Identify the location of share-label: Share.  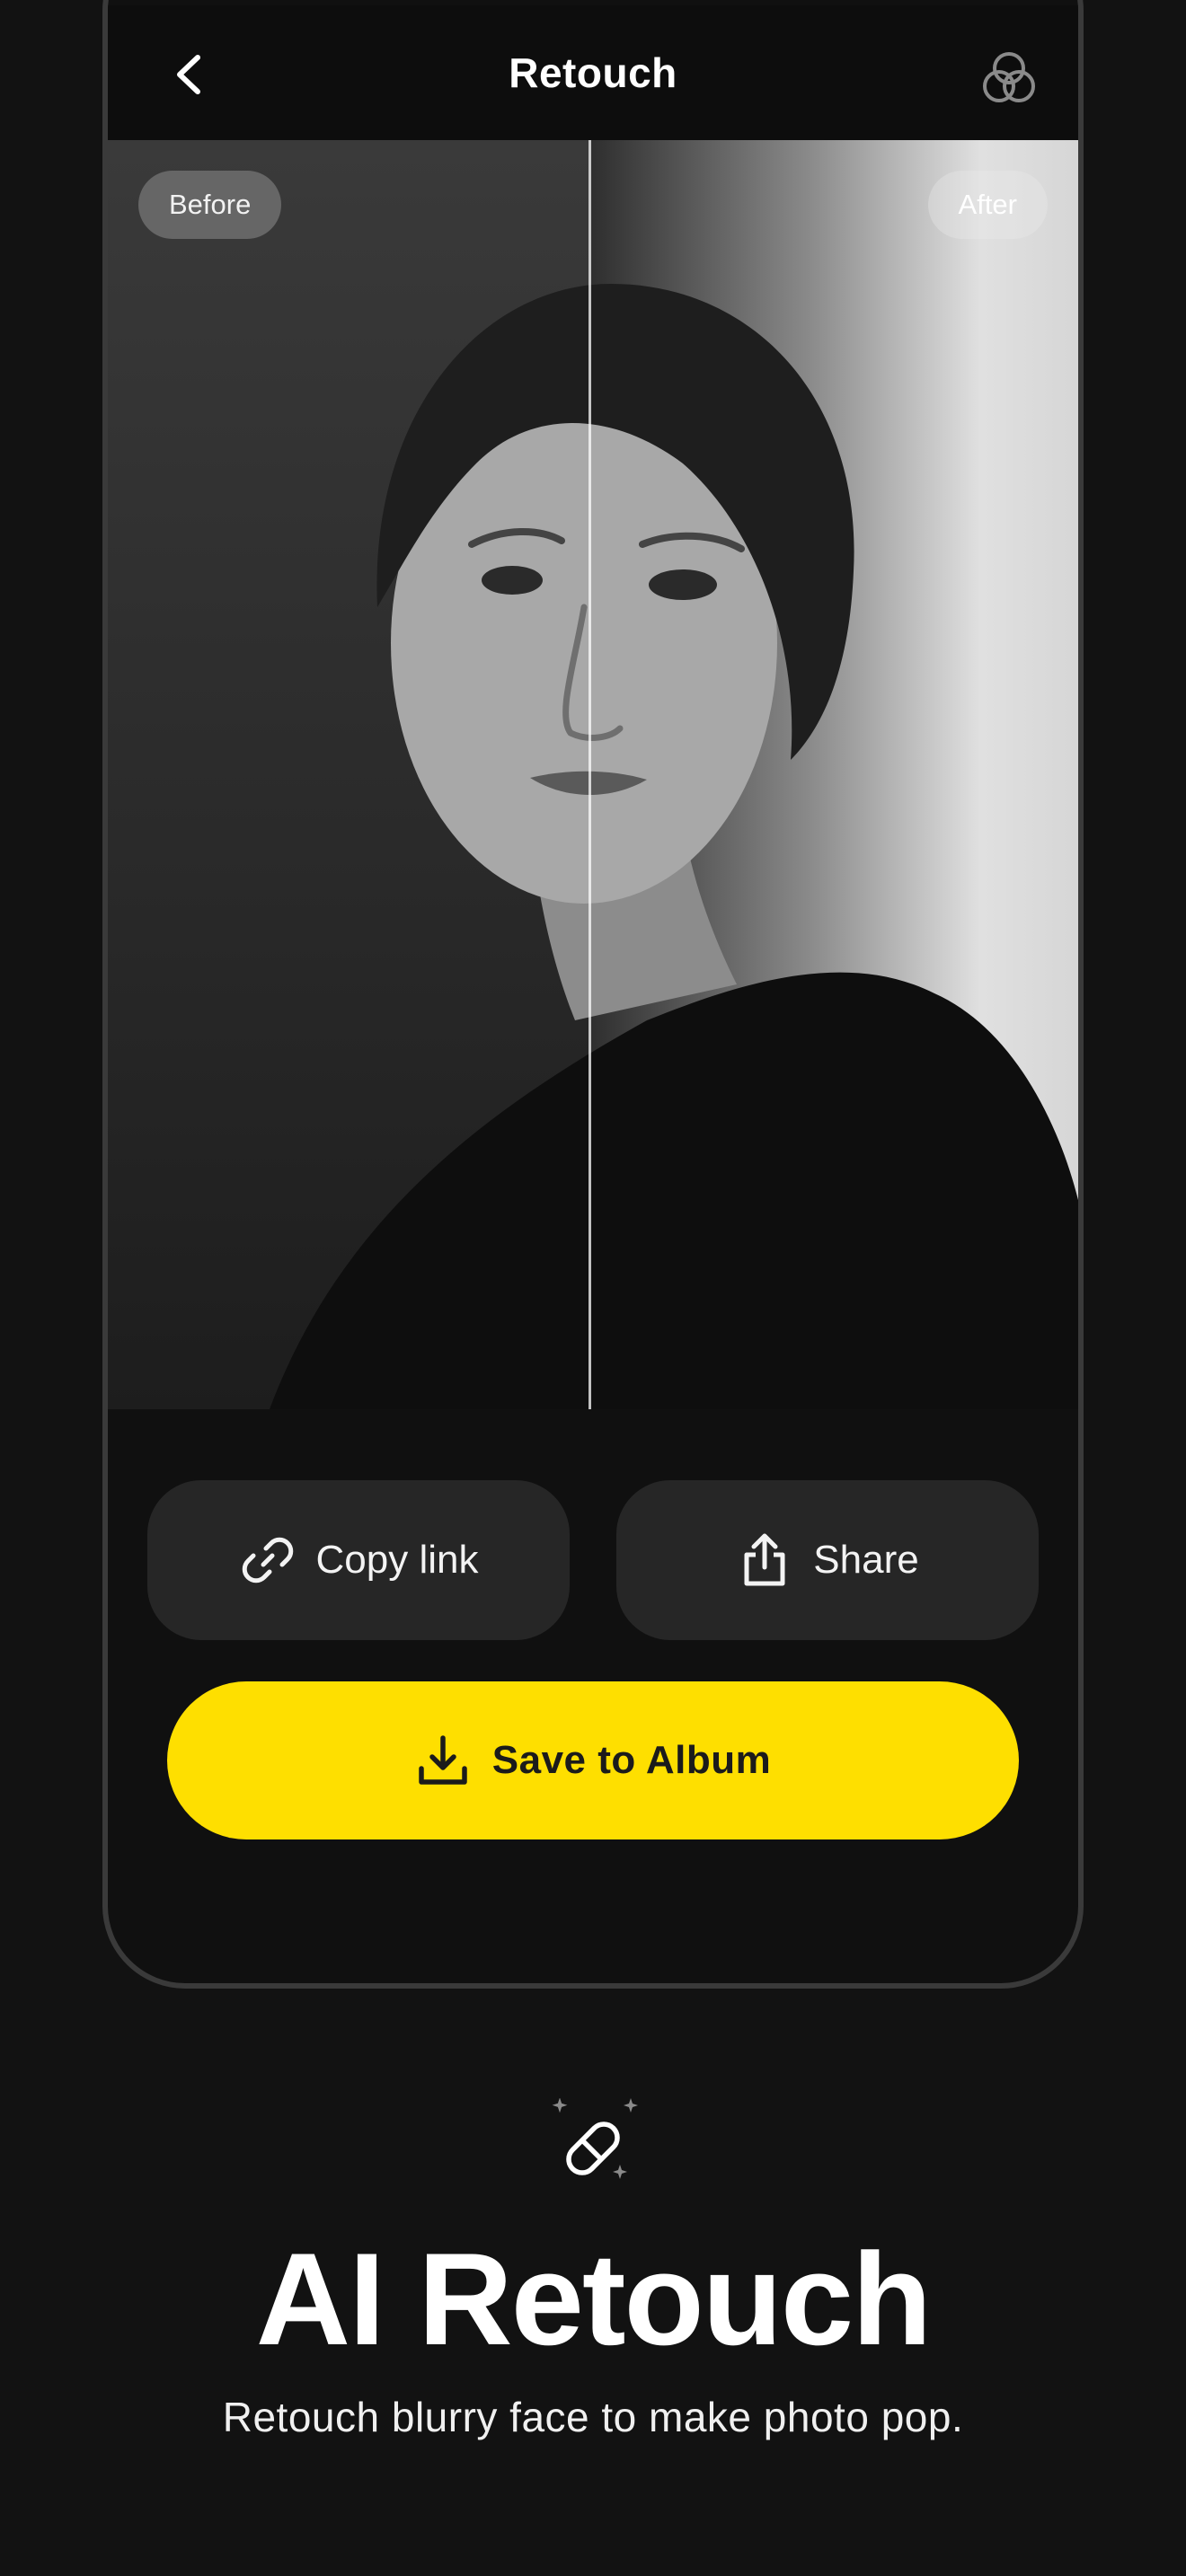
(866, 1560).